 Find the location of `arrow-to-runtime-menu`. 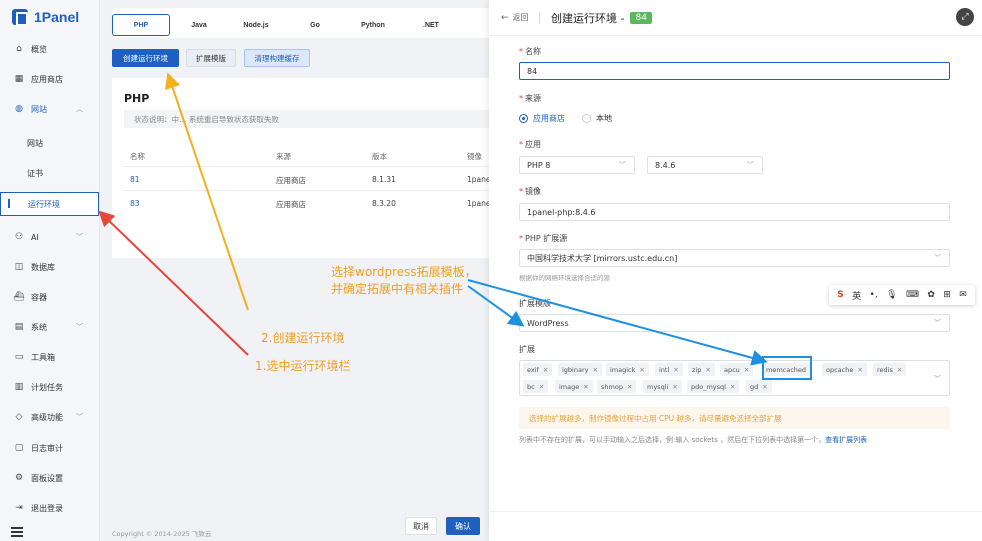

arrow-to-runtime-menu is located at coordinates (173, 283).